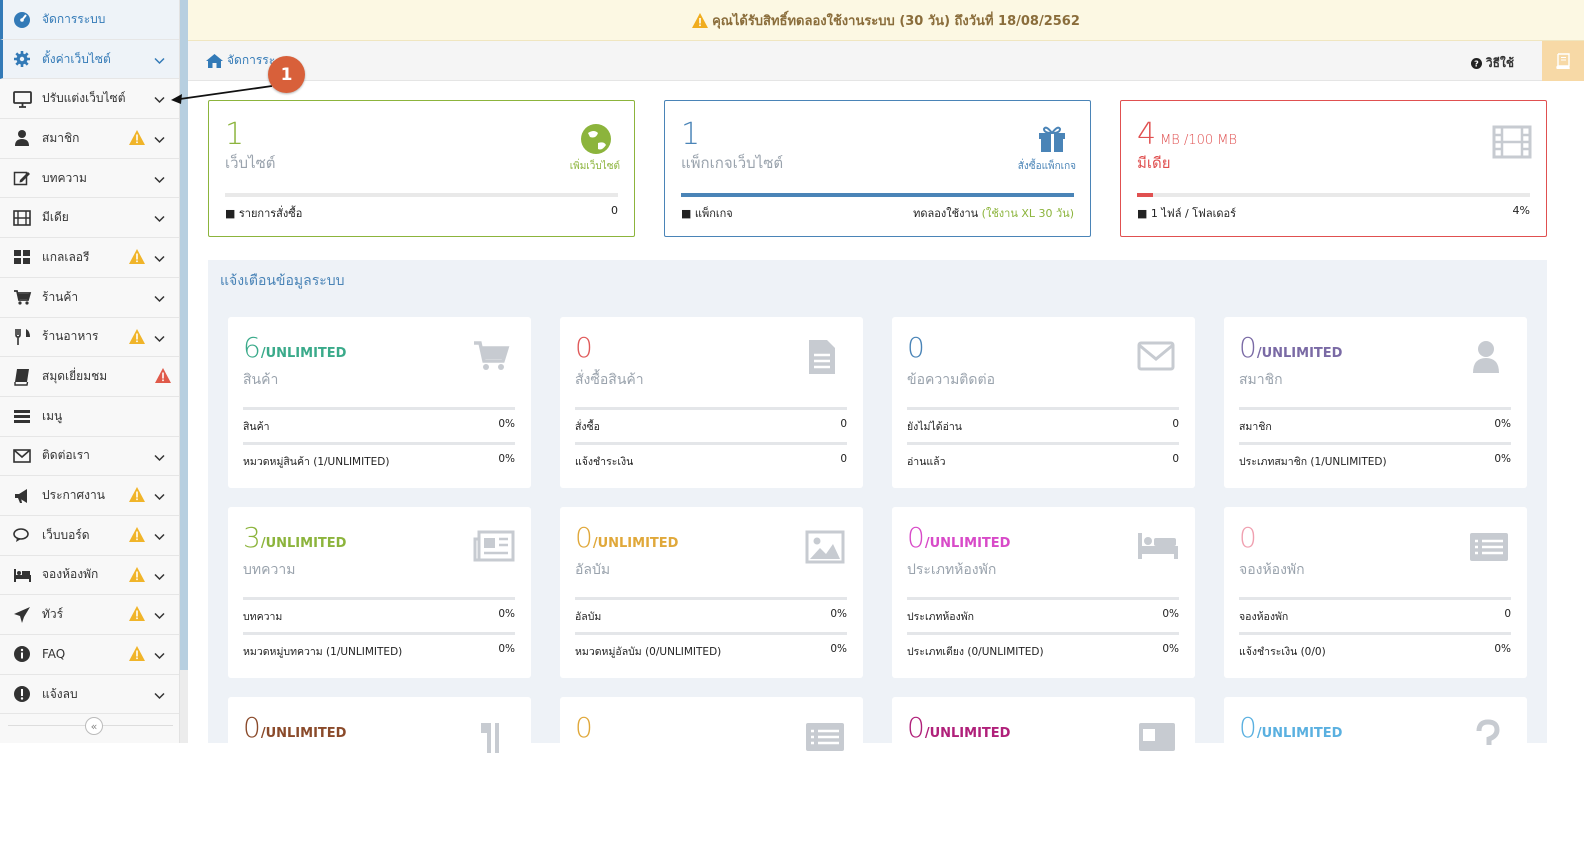 This screenshot has height=868, width=1584. Describe the element at coordinates (1563, 61) in the screenshot. I see `manual-button` at that location.